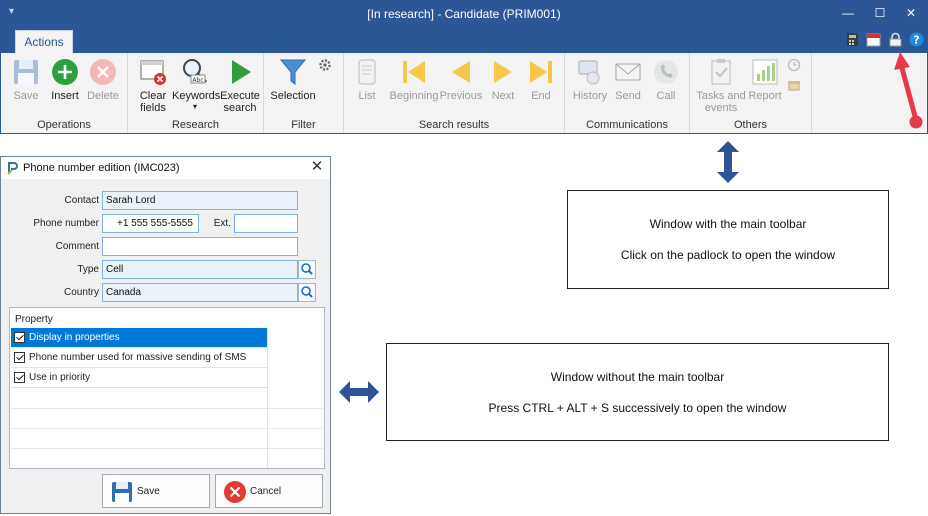  What do you see at coordinates (200, 246) in the screenshot?
I see `comment-field` at bounding box center [200, 246].